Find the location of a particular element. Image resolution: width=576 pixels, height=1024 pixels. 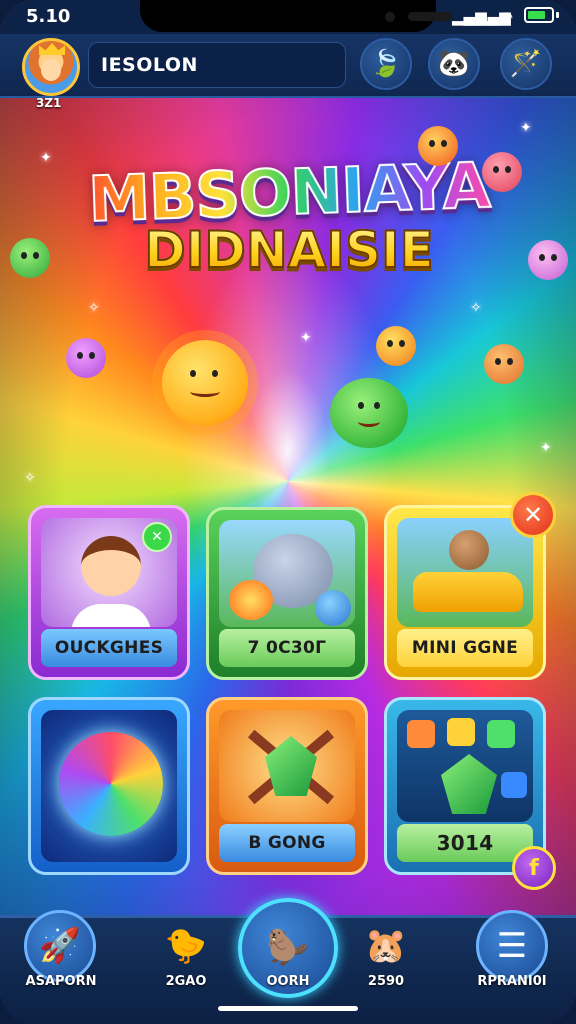

nav-hamster-button: 🐹 is located at coordinates (386, 946).